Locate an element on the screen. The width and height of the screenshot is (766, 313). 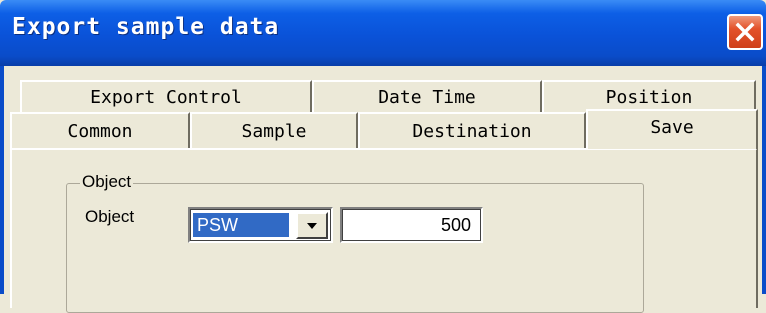
object-value-field: 500 is located at coordinates (411, 225).